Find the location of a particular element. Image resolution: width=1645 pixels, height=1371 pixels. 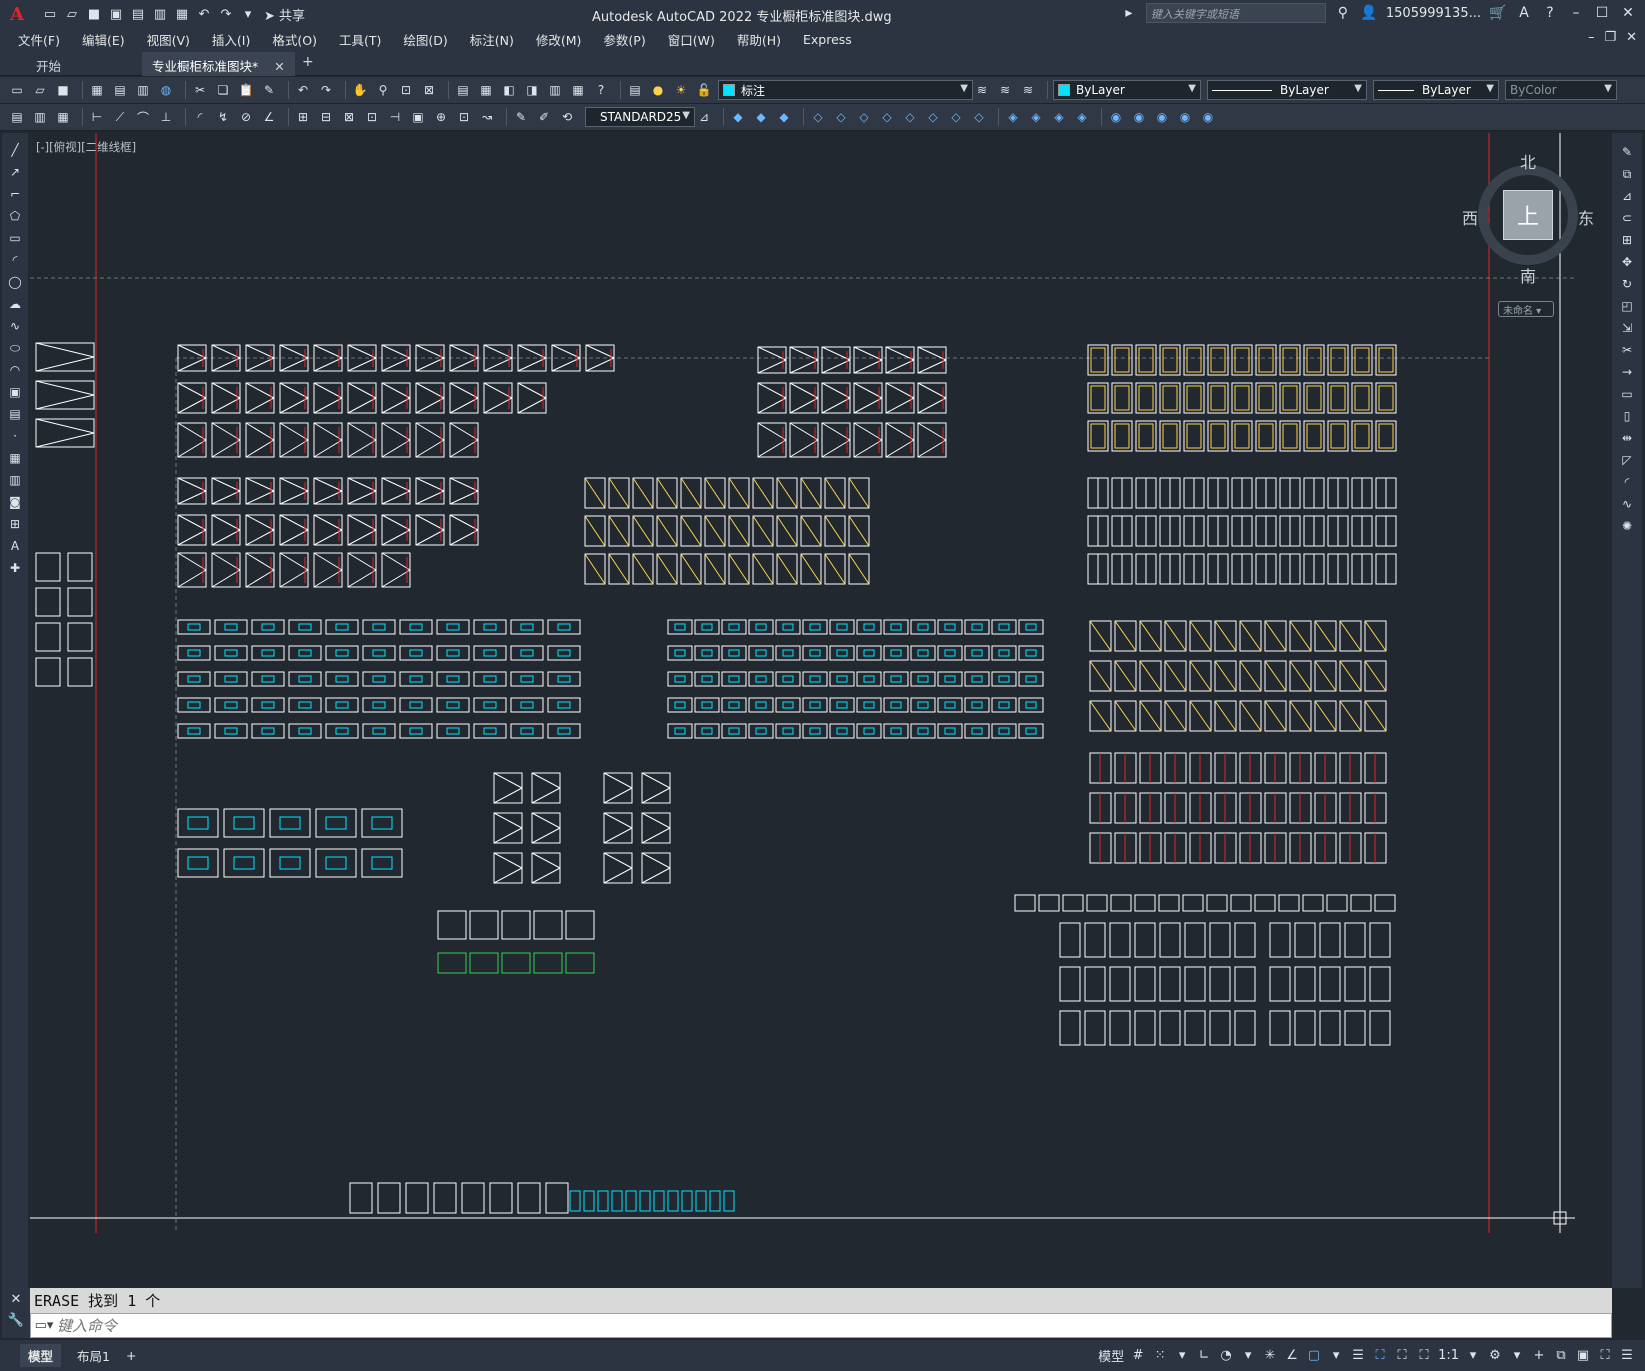

command-close-icon: ✕ is located at coordinates (16, 1299).